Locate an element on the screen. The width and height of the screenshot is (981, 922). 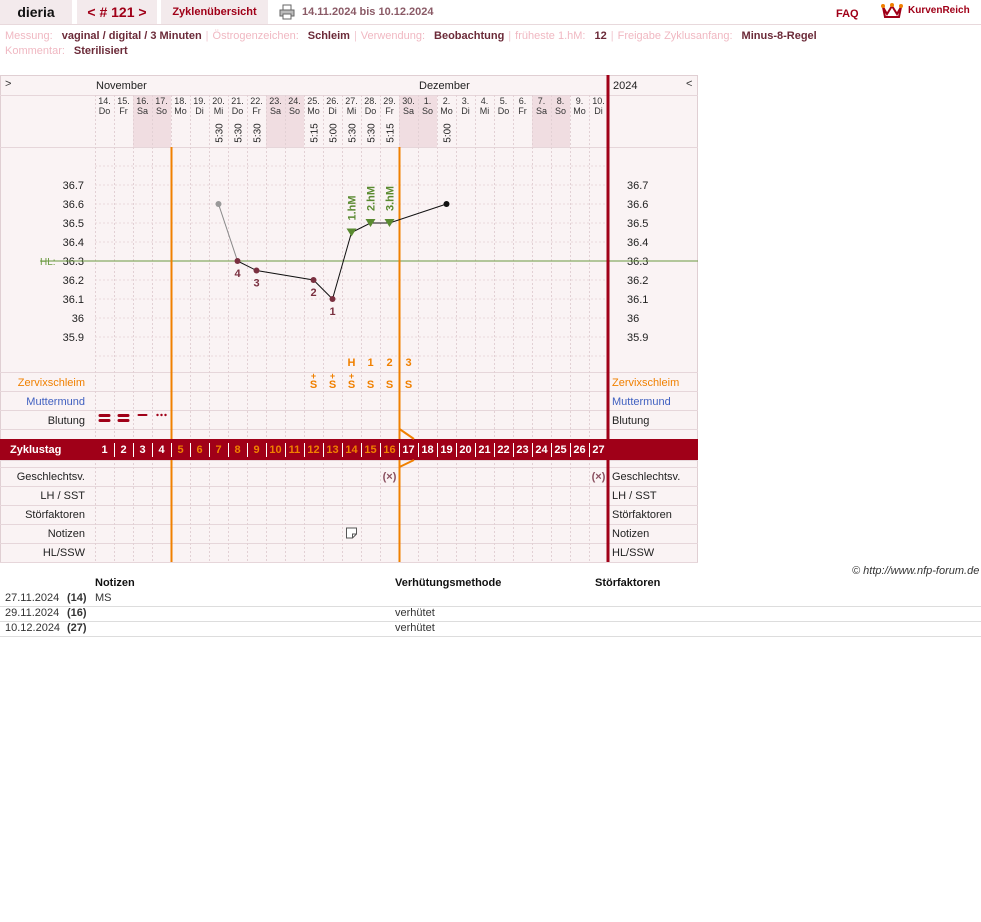
meta-key: Östrogenzeichen: is located at coordinates (255, 36).